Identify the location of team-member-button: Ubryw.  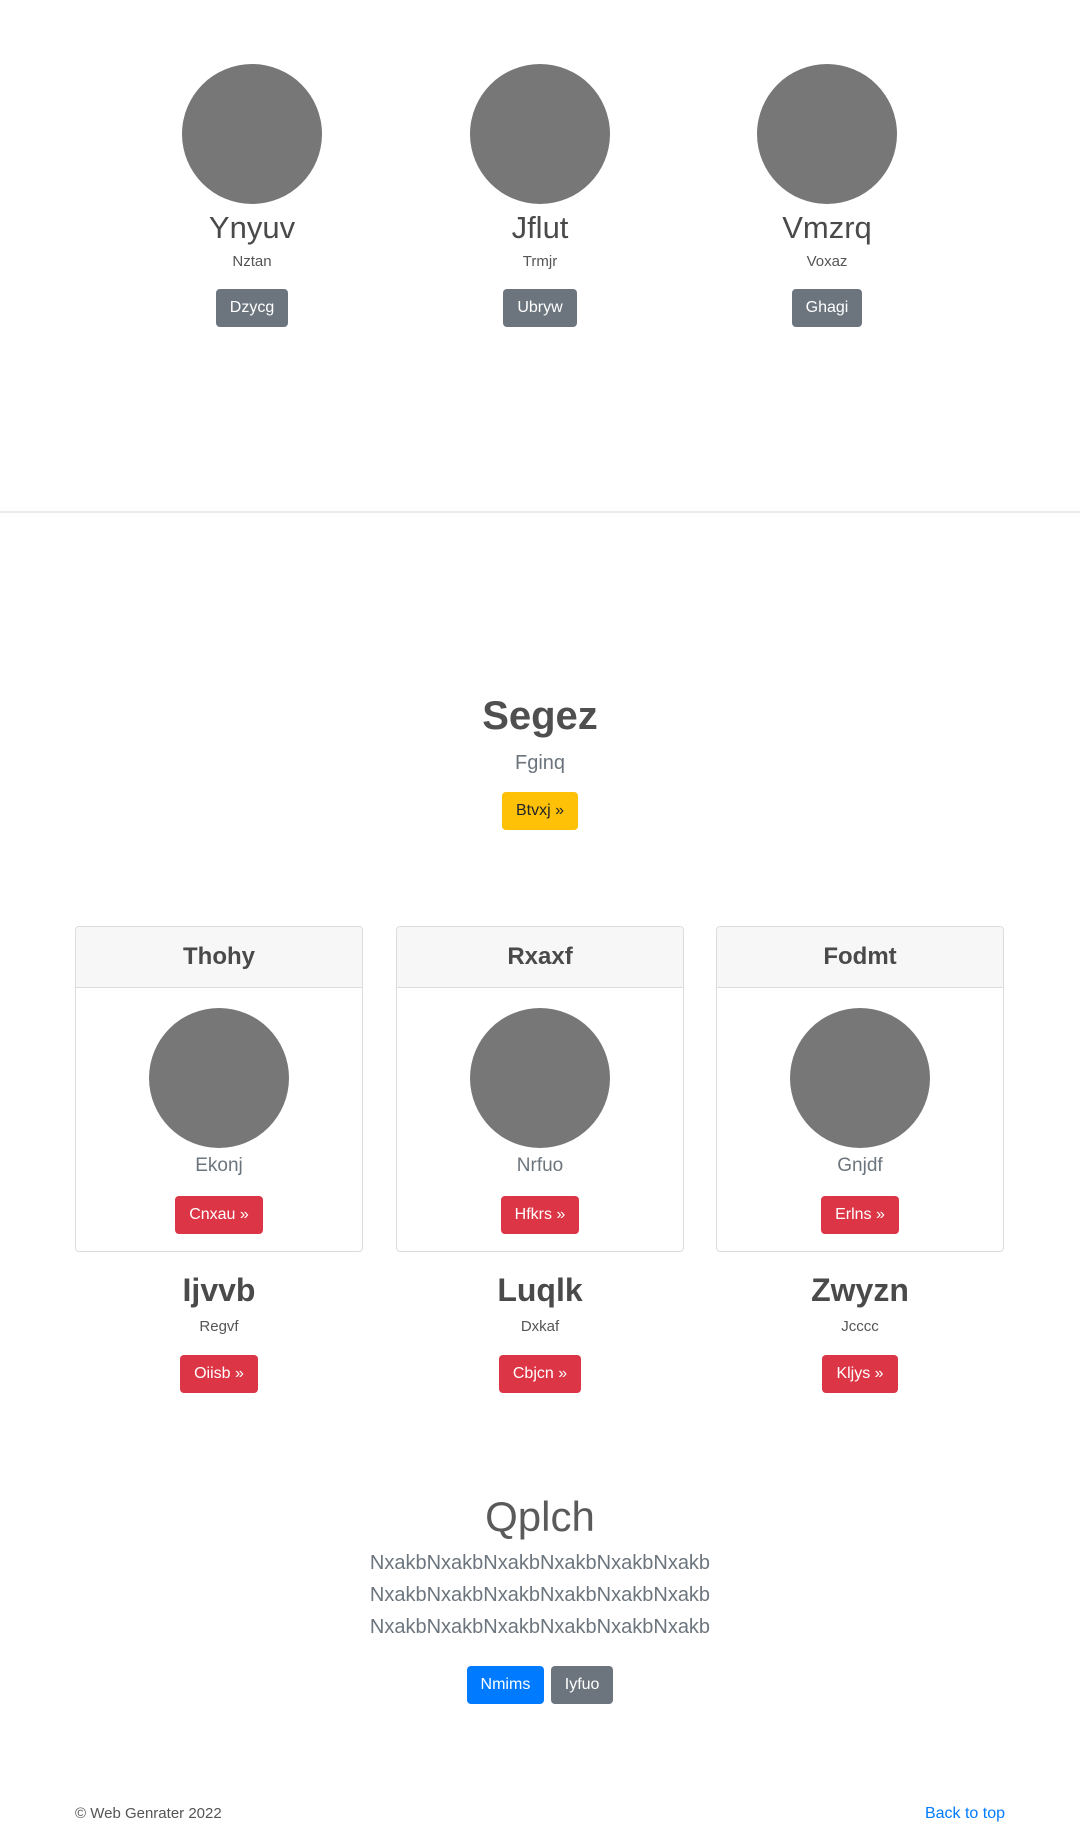
(540, 308).